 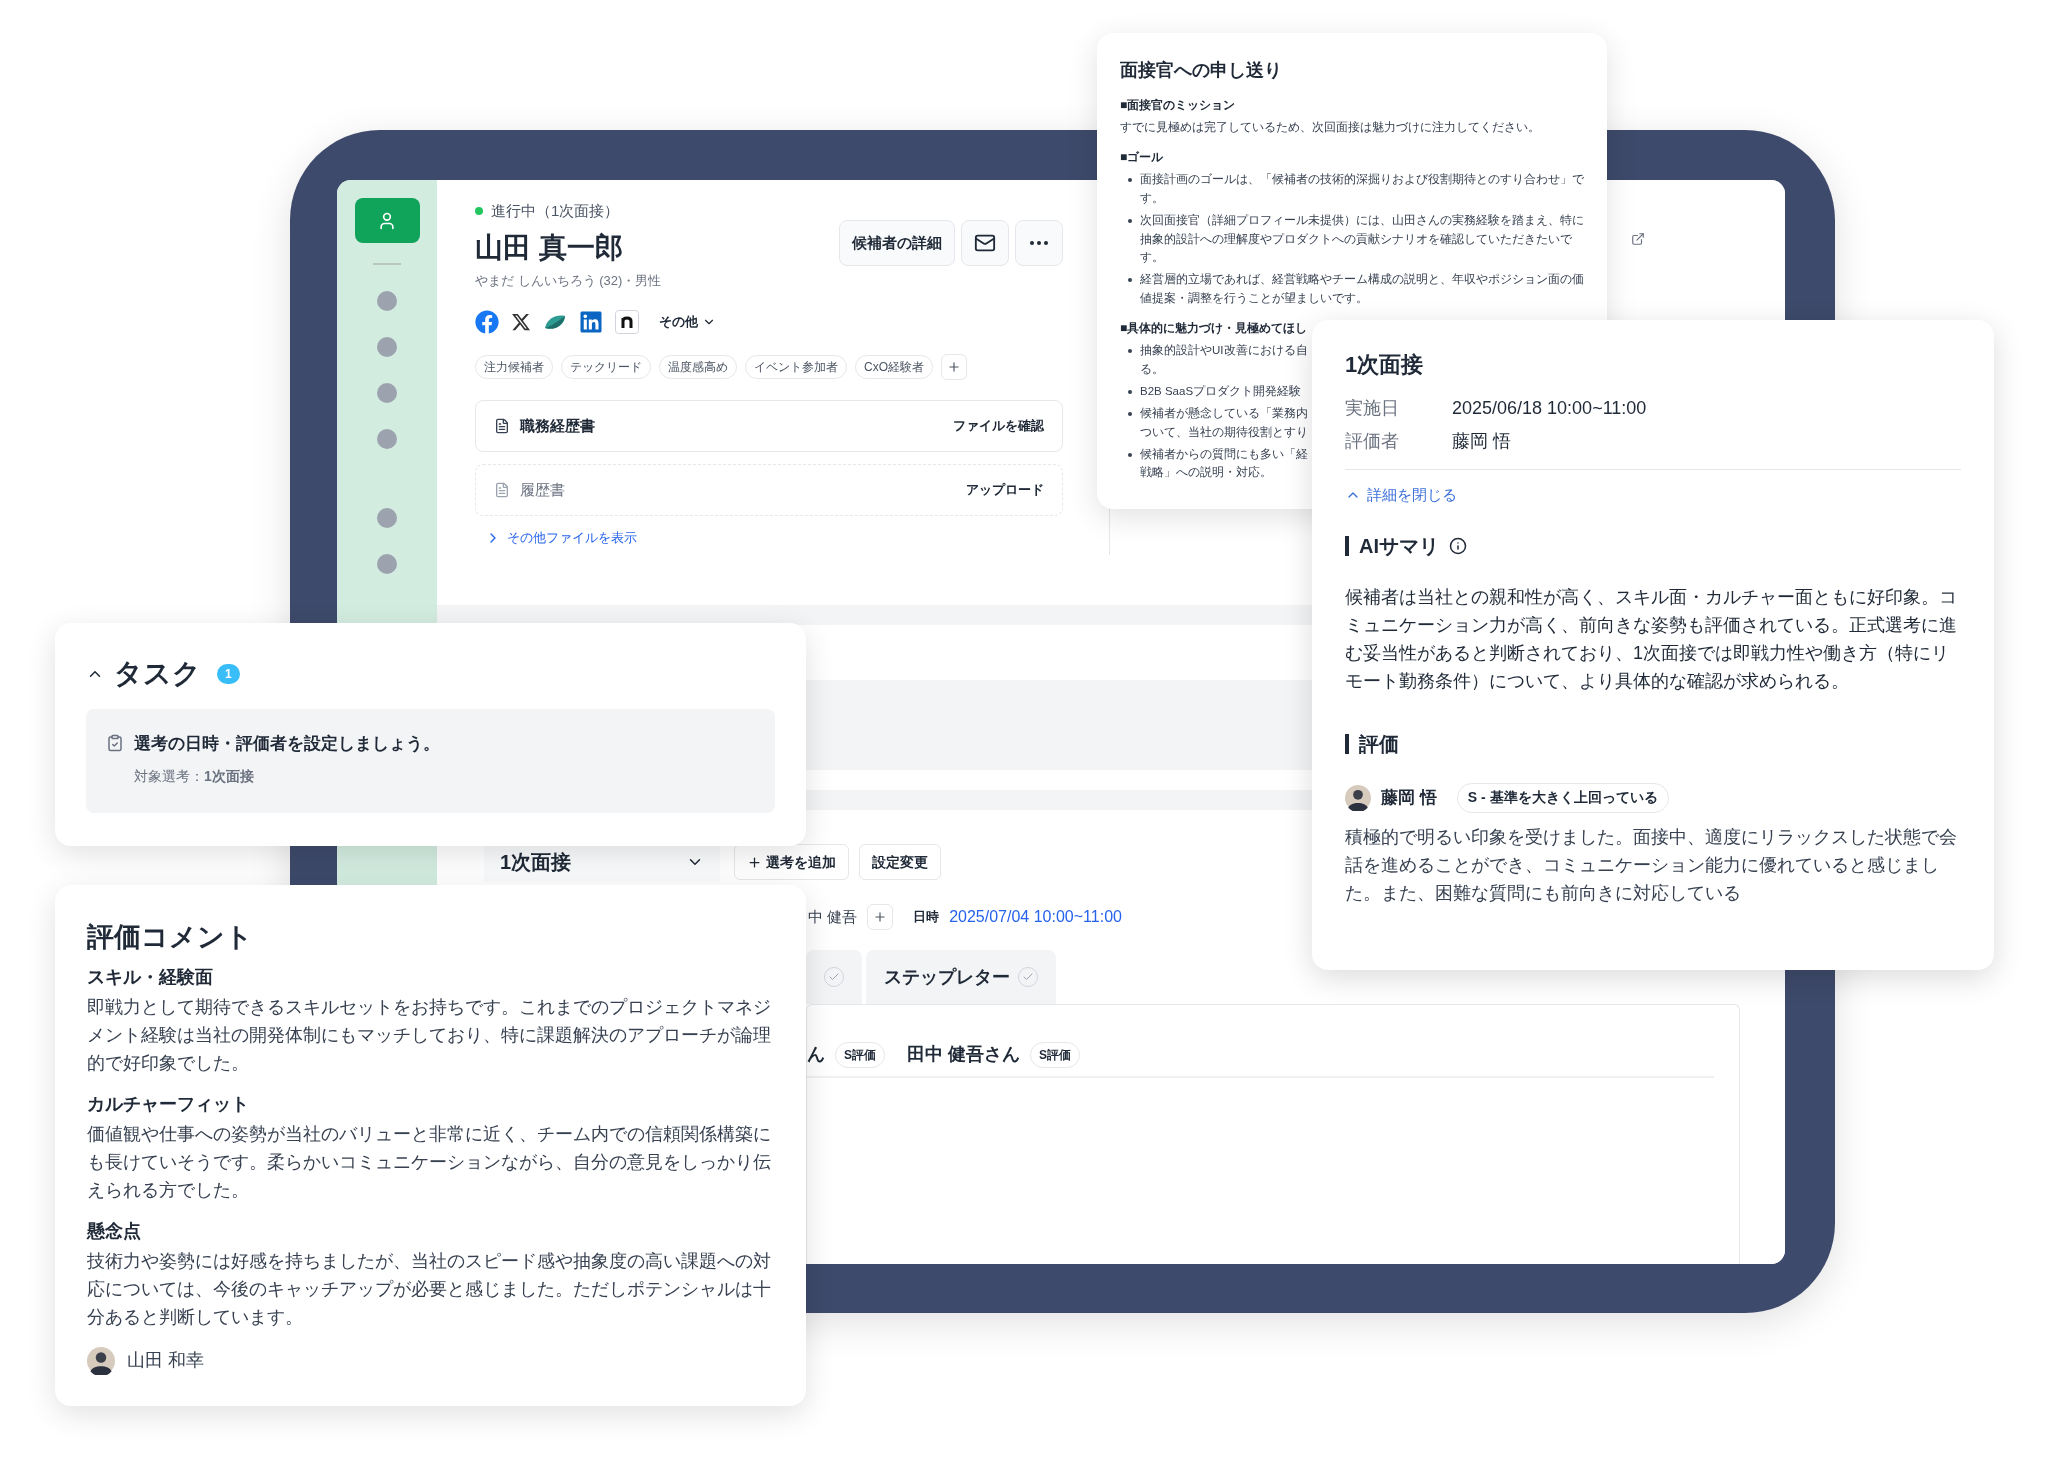 I want to click on more-button, so click(x=1039, y=243).